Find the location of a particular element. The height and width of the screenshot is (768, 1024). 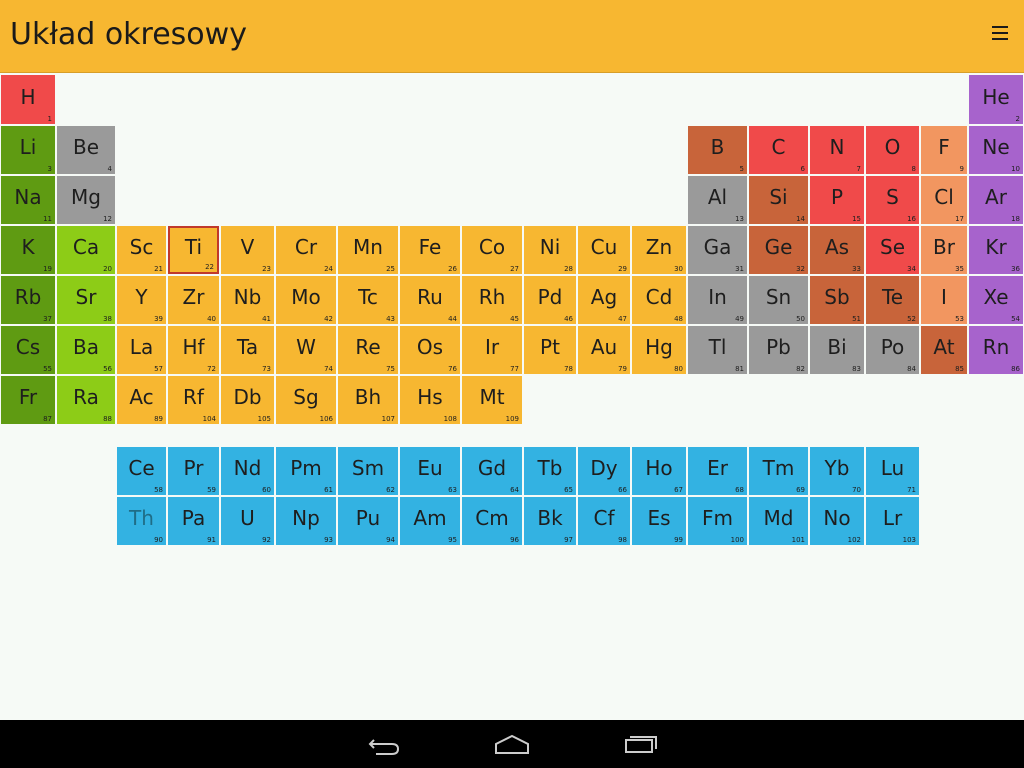

element-cell-po: Po 84 is located at coordinates (892, 350).